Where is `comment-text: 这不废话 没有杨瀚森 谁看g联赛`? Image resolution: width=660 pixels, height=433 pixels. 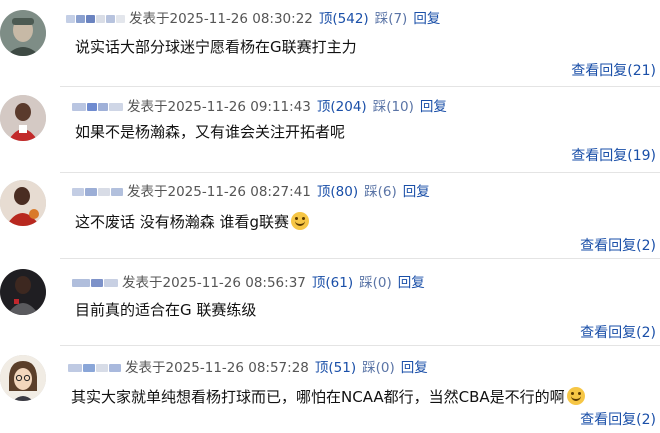
comment-text: 这不废话 没有杨瀚森 谁看g联赛 is located at coordinates (192, 222).